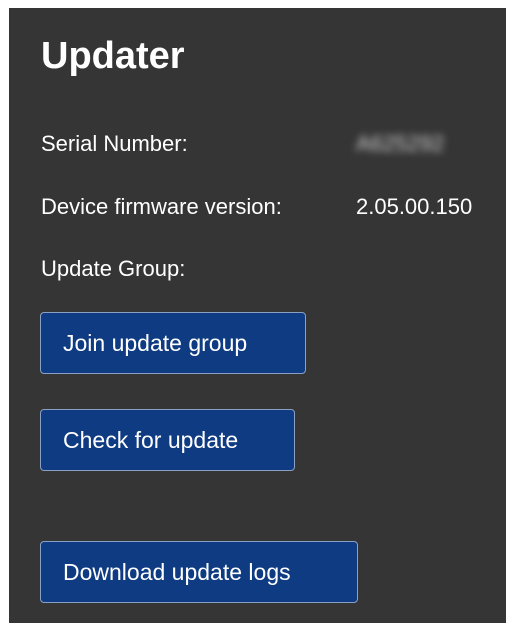  Describe the element at coordinates (173, 343) in the screenshot. I see `join-update-group-button: Join update group` at that location.